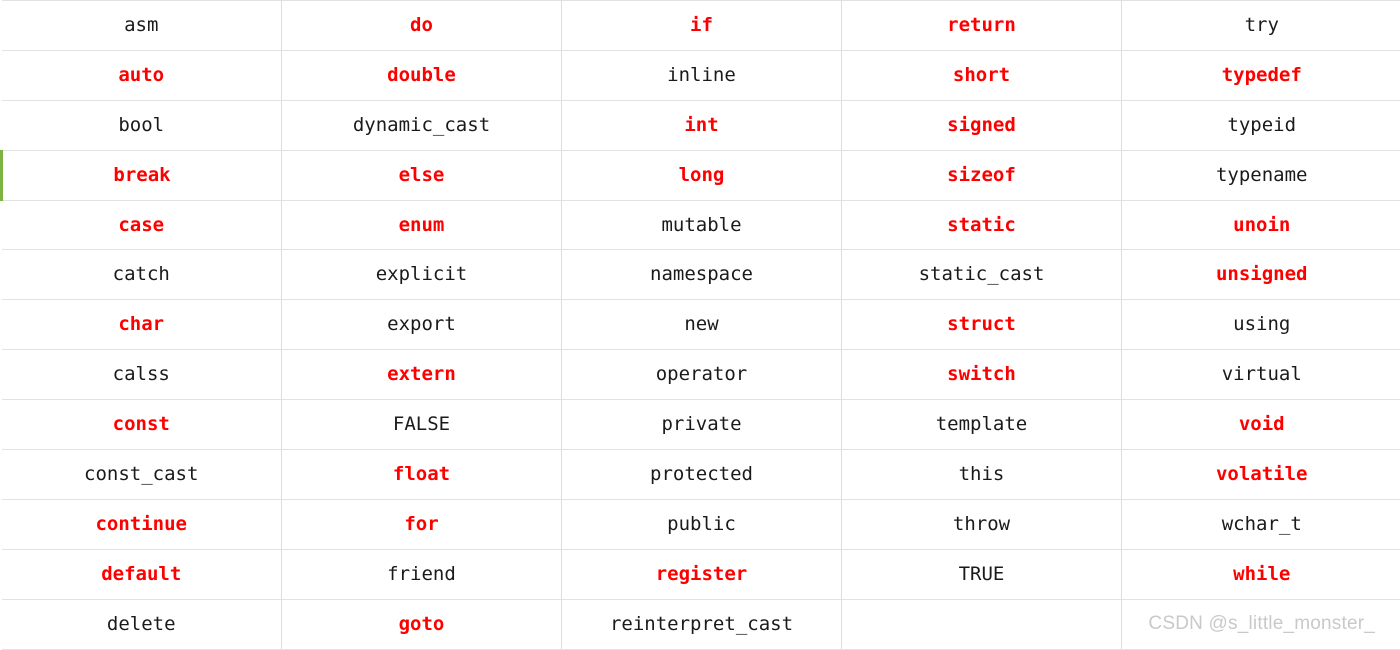 The height and width of the screenshot is (650, 1400). Describe the element at coordinates (422, 225) in the screenshot. I see `keyword-cell: enum` at that location.